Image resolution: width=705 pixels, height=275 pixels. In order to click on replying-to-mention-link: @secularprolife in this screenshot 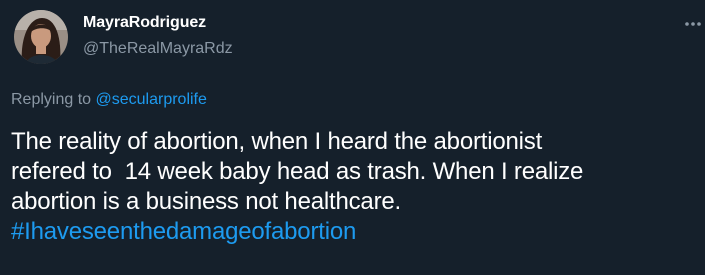, I will do `click(151, 99)`.